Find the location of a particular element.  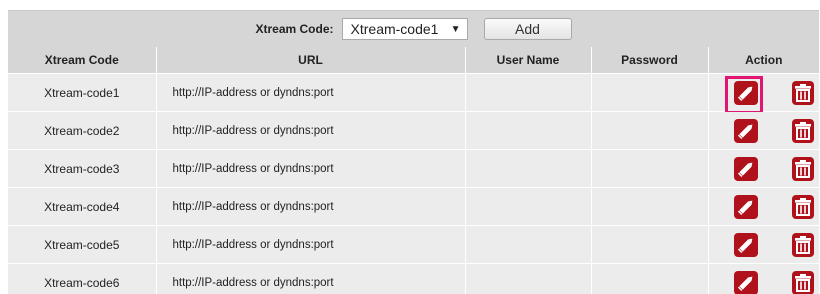

xtream-code-cell: Xtream-code6 is located at coordinates (82, 278).